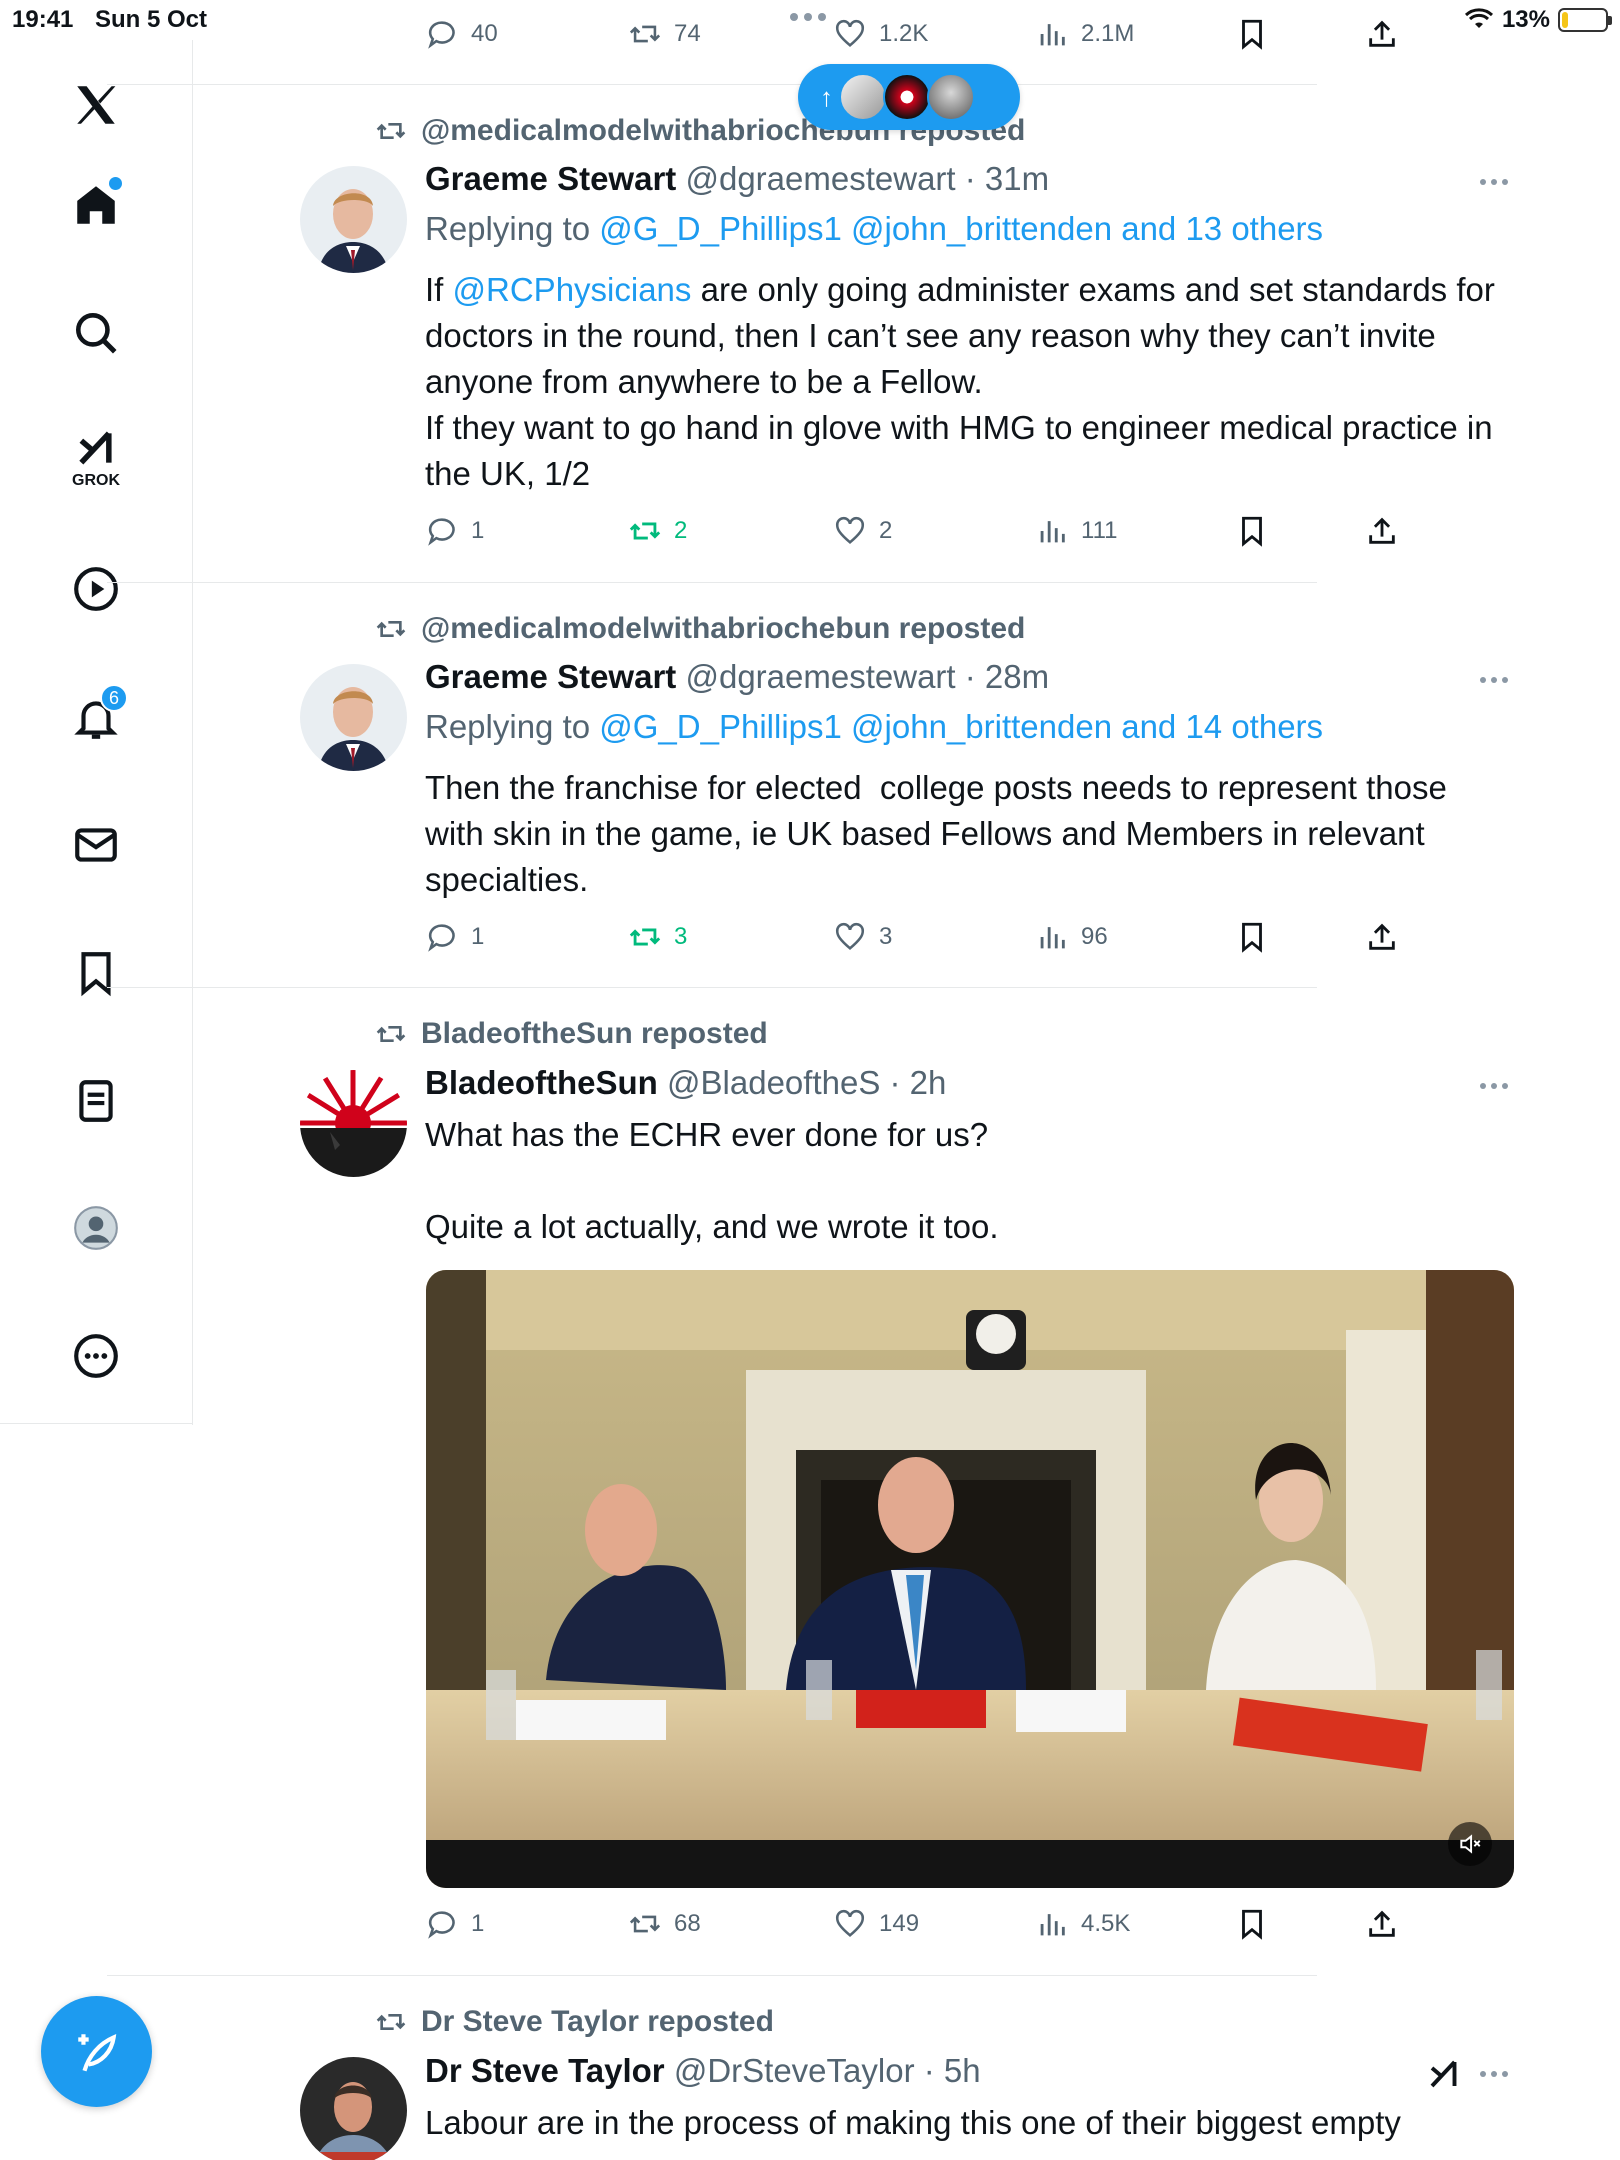 This screenshot has height=2160, width=1620. What do you see at coordinates (597, 2021) in the screenshot?
I see `repost-label: Dr Steve Taylor reposted` at bounding box center [597, 2021].